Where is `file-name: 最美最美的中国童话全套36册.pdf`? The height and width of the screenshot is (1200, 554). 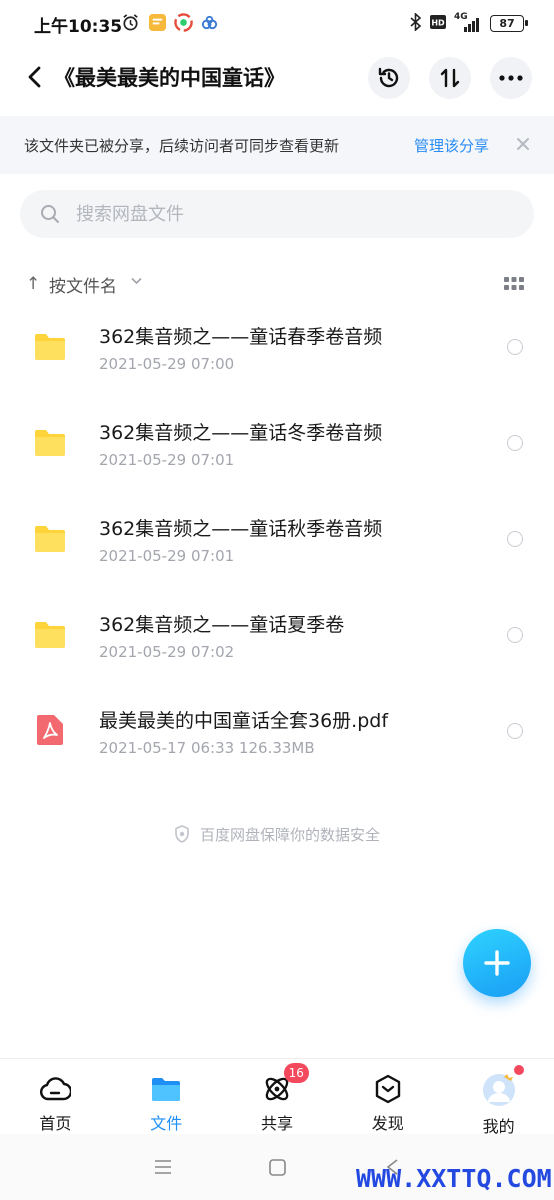
file-name: 最美最美的中国童话全套36册.pdf is located at coordinates (244, 721).